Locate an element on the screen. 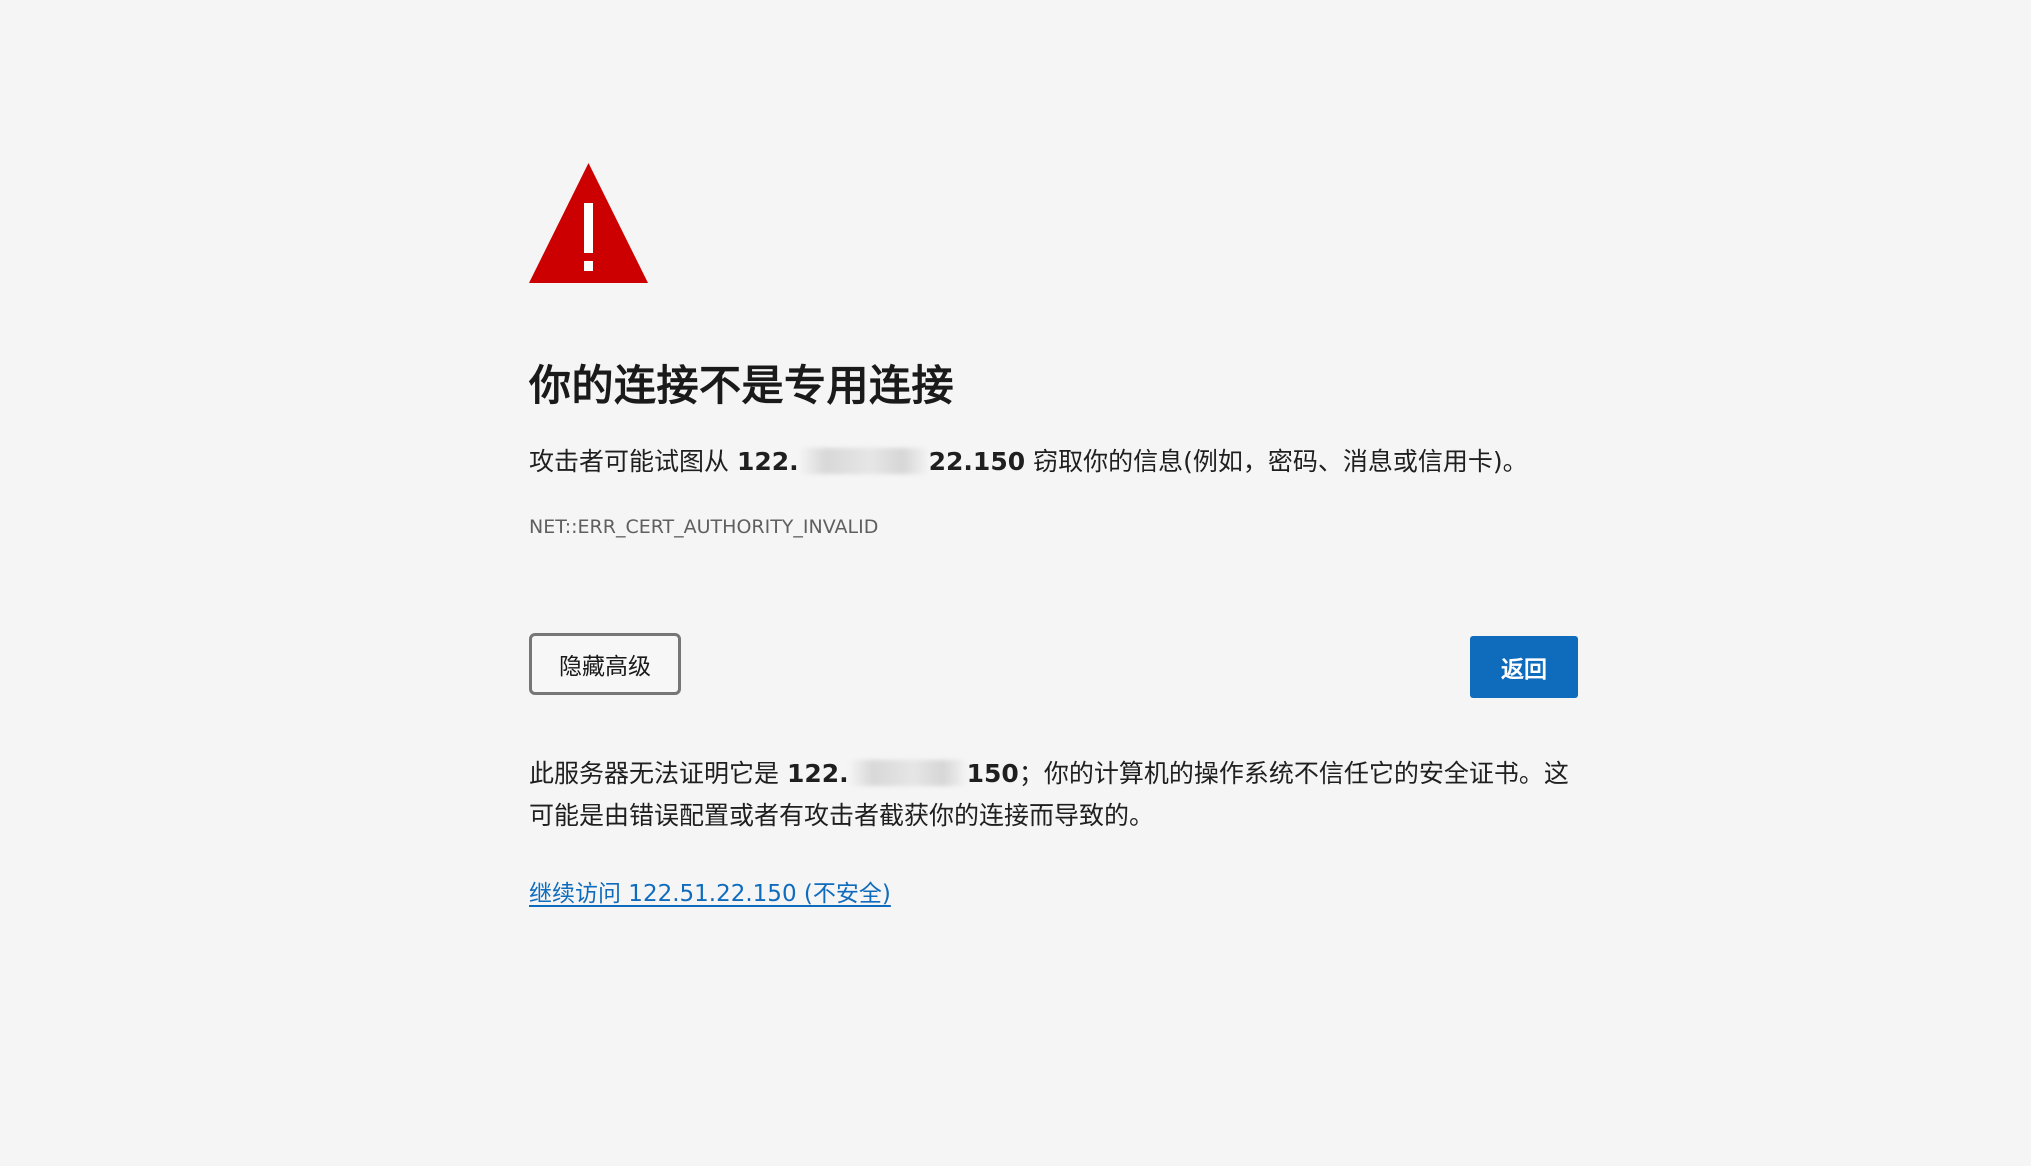 The width and height of the screenshot is (2031, 1166). detail-prefix: 此服务器无法证明它是 is located at coordinates (658, 773).